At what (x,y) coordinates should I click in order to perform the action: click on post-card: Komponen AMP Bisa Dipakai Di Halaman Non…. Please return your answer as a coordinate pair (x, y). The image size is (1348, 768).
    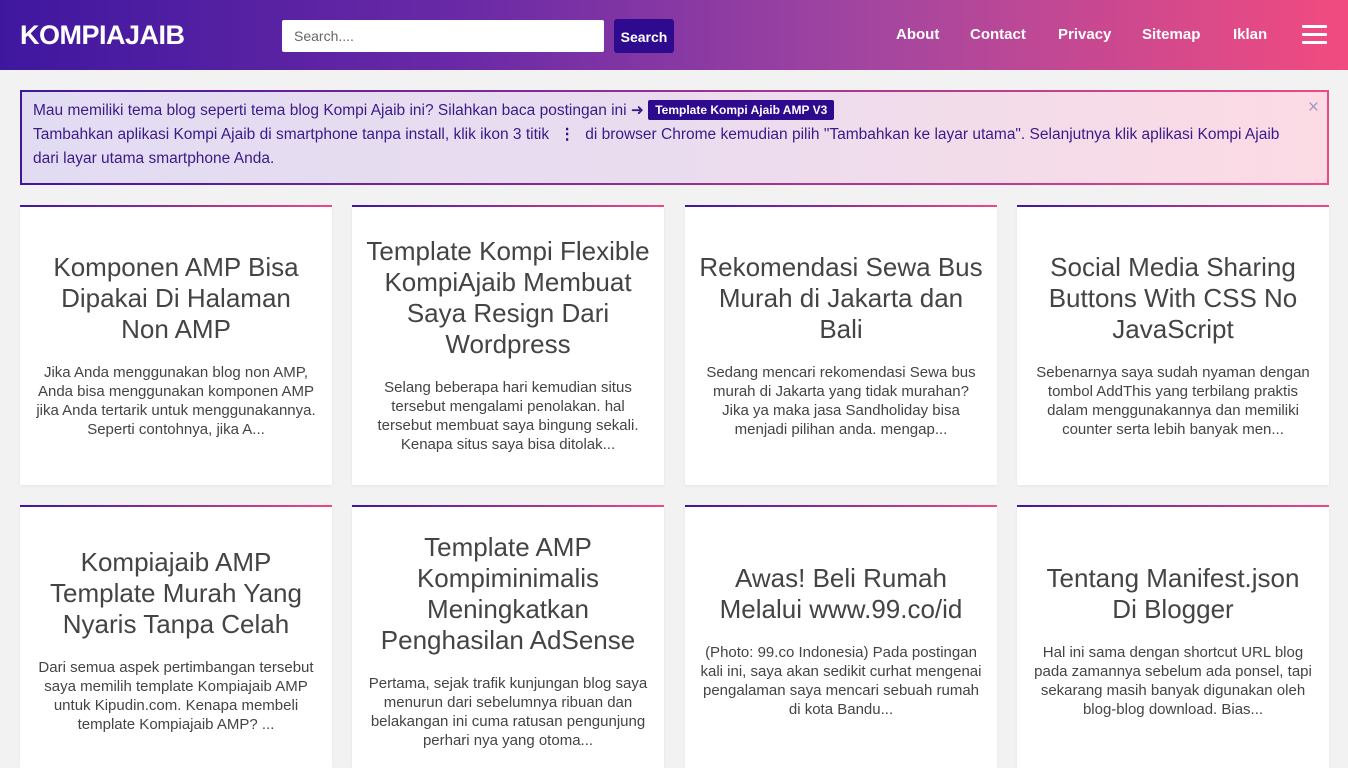
    Looking at the image, I should click on (176, 345).